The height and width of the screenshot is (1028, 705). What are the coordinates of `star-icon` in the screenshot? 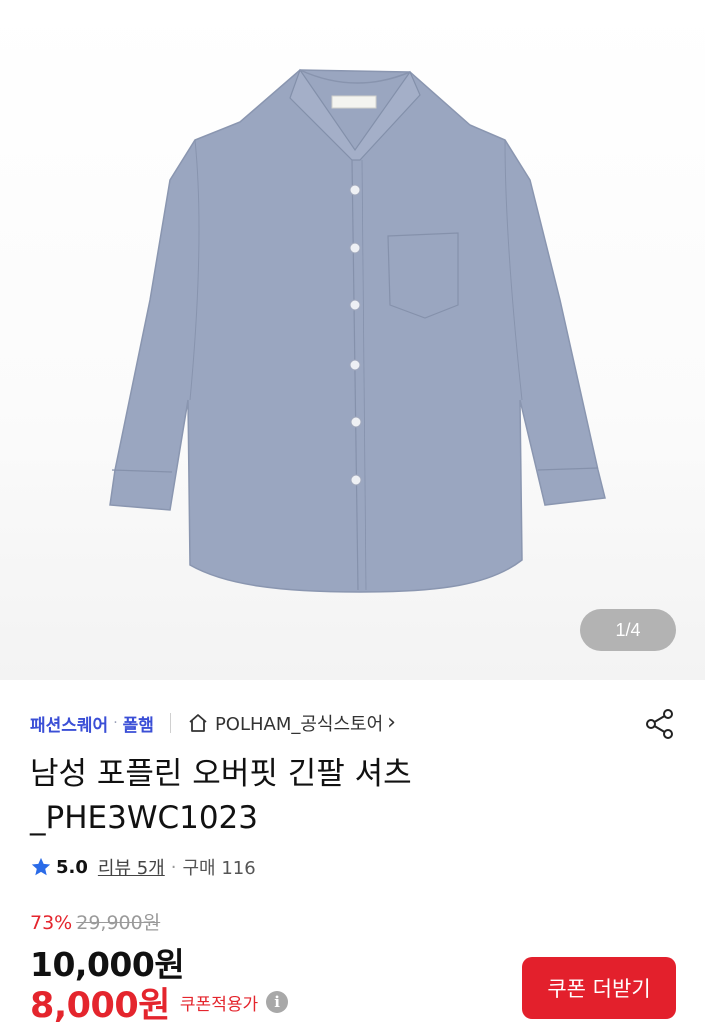 It's located at (41, 866).